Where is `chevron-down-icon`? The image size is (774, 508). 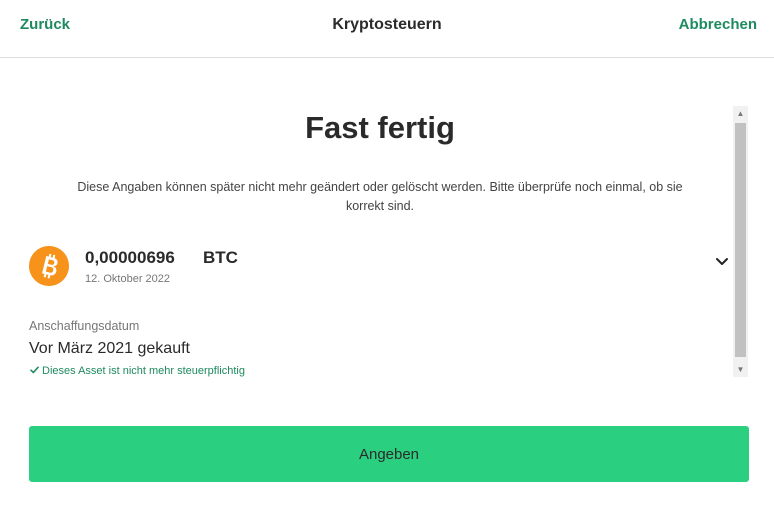 chevron-down-icon is located at coordinates (722, 262).